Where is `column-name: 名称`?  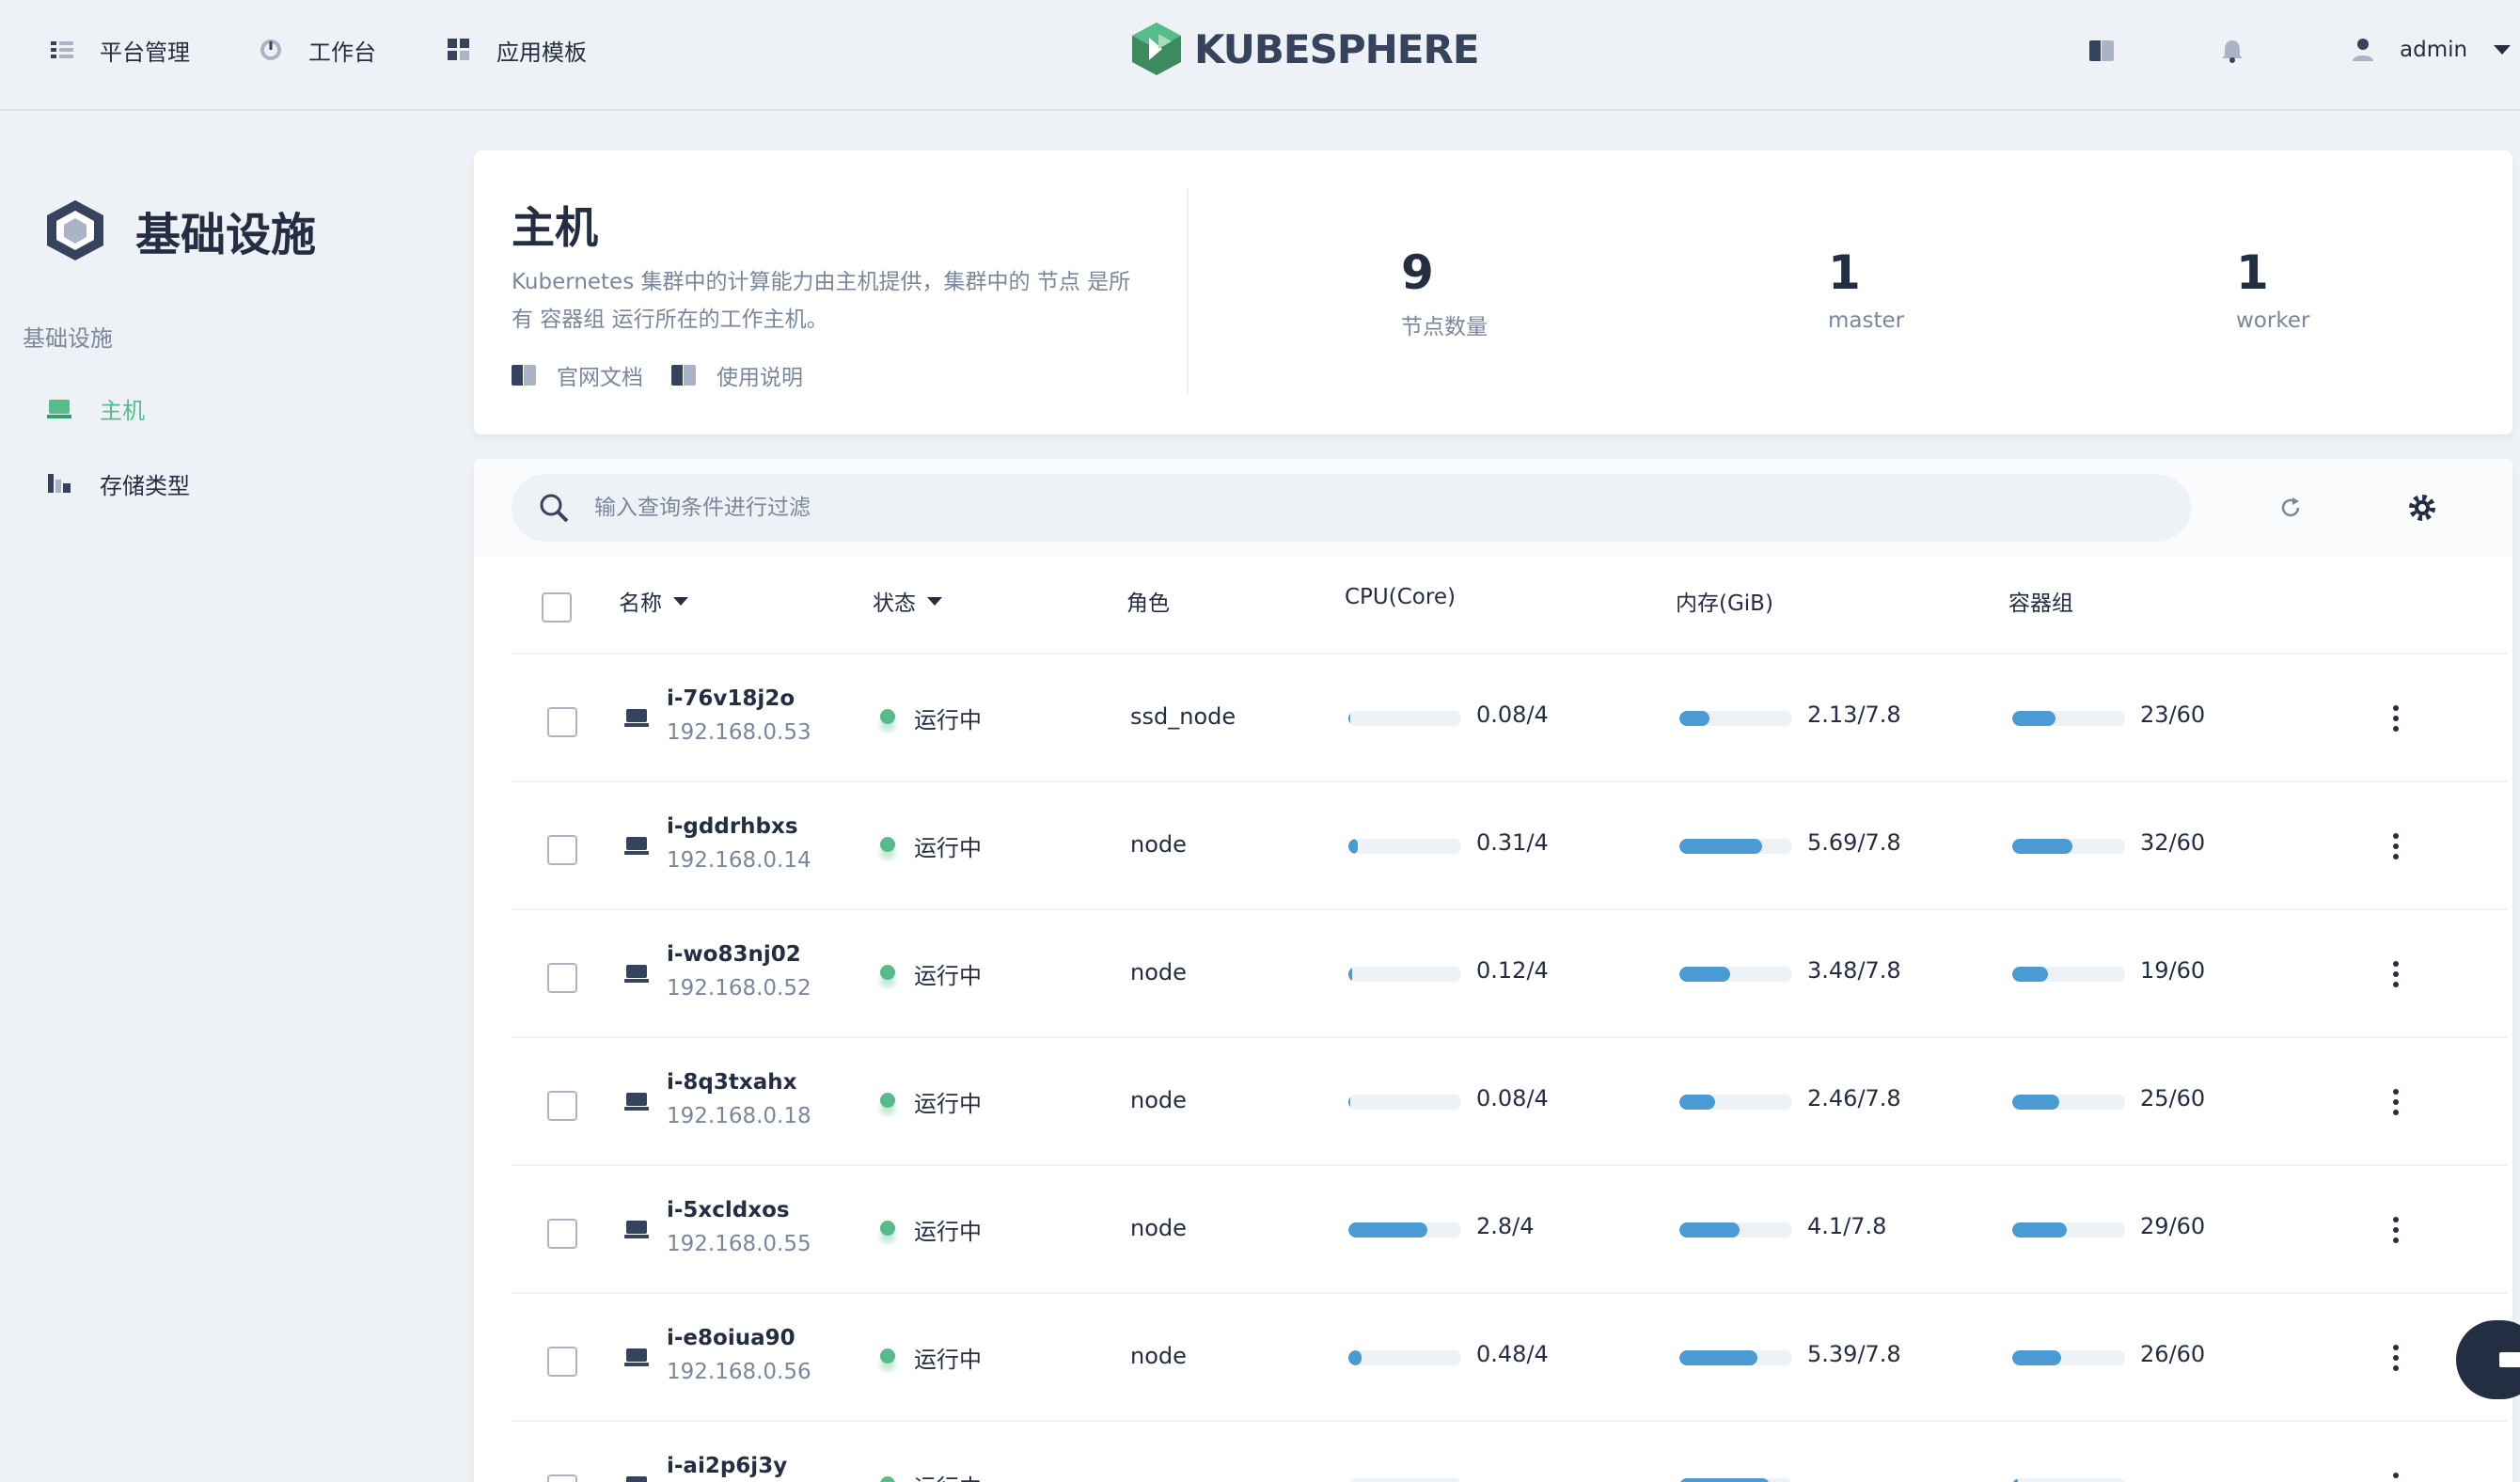
column-name: 名称 is located at coordinates (653, 601).